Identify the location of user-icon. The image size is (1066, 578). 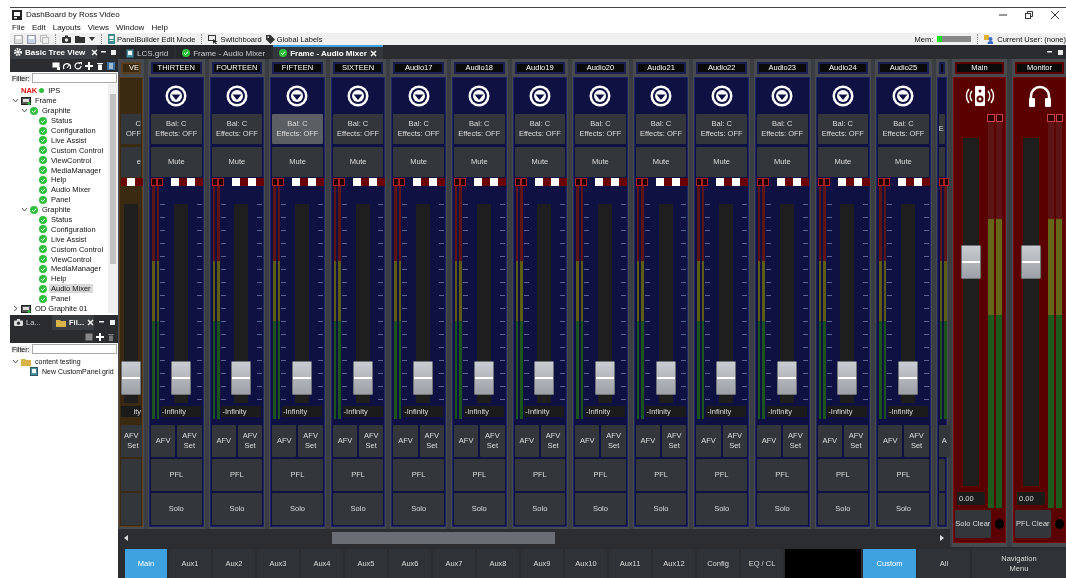
(989, 39).